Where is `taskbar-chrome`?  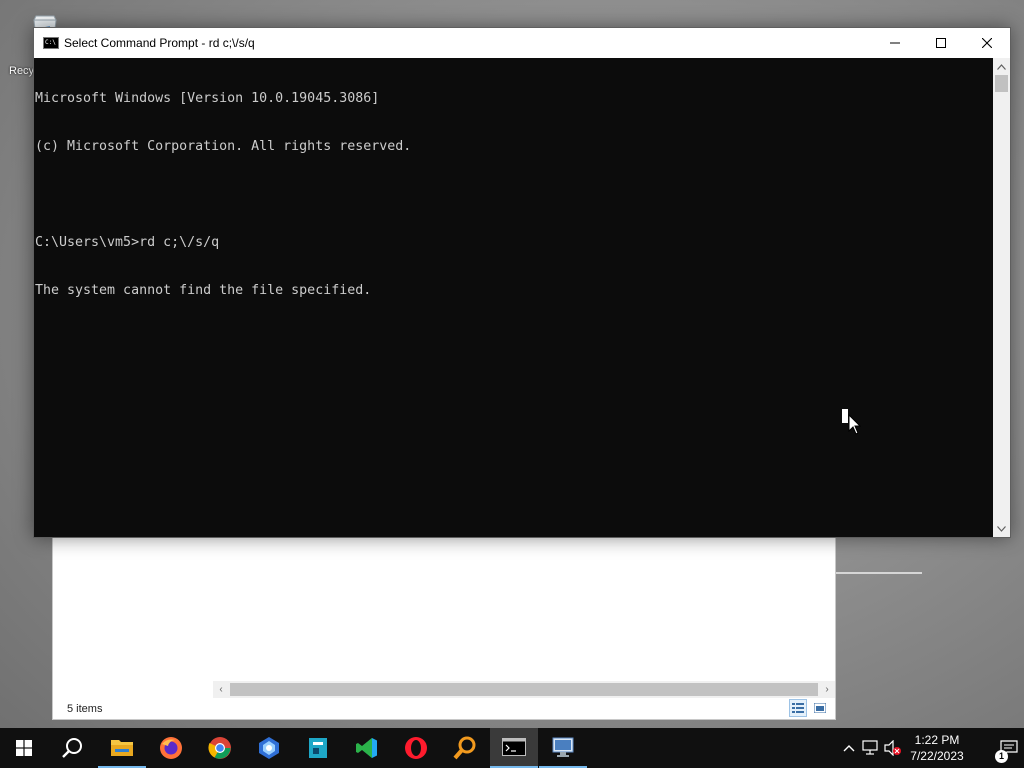 taskbar-chrome is located at coordinates (220, 748).